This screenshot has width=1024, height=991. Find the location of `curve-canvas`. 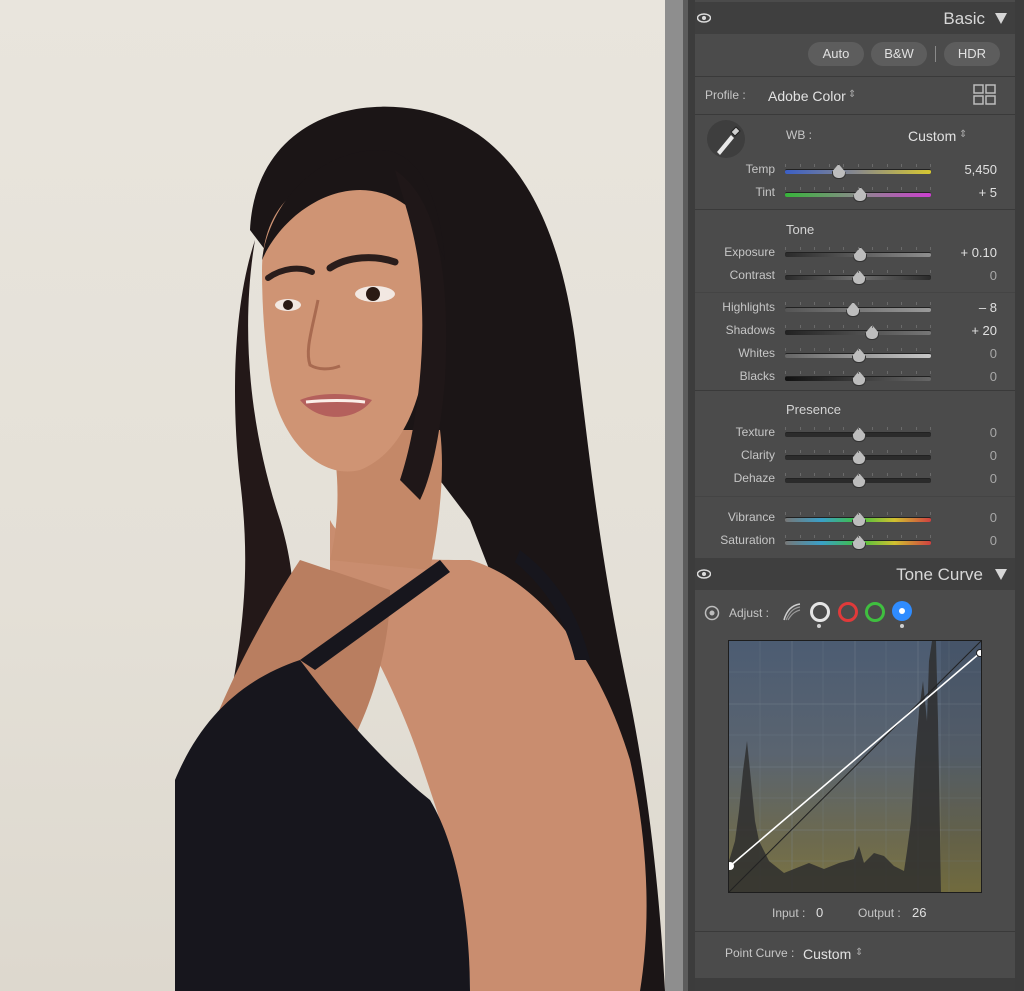

curve-canvas is located at coordinates (855, 766).